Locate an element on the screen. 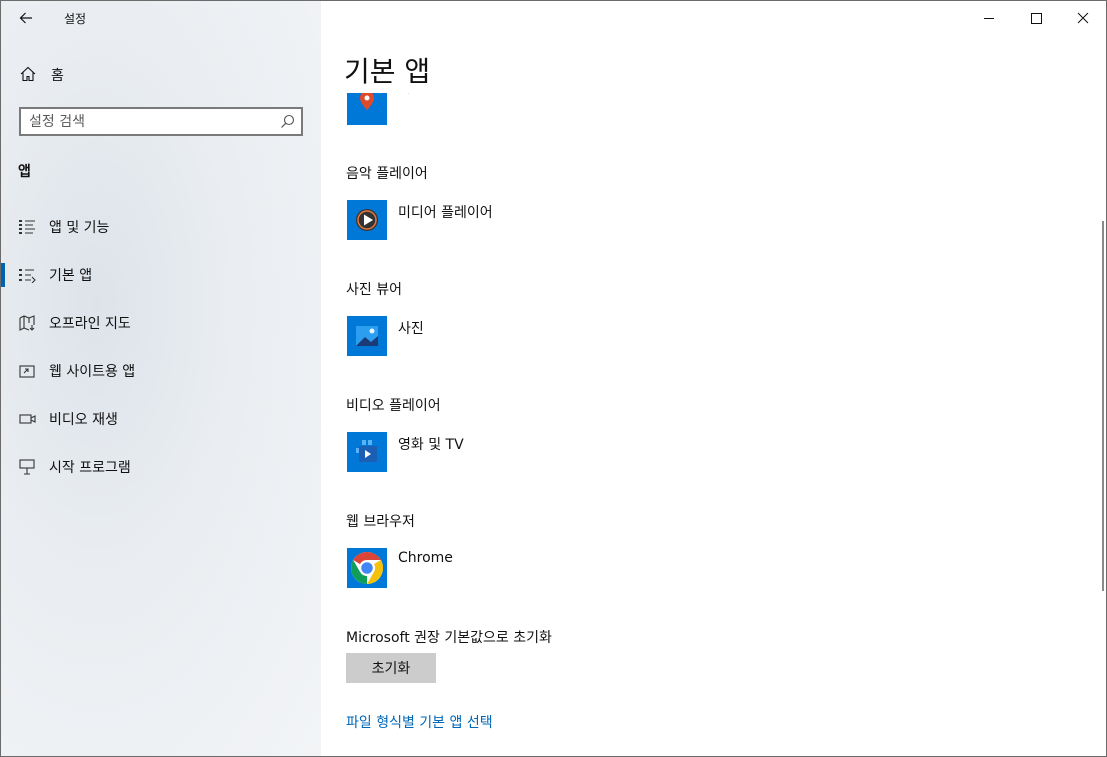 The height and width of the screenshot is (757, 1107). app-tile-video is located at coordinates (367, 452).